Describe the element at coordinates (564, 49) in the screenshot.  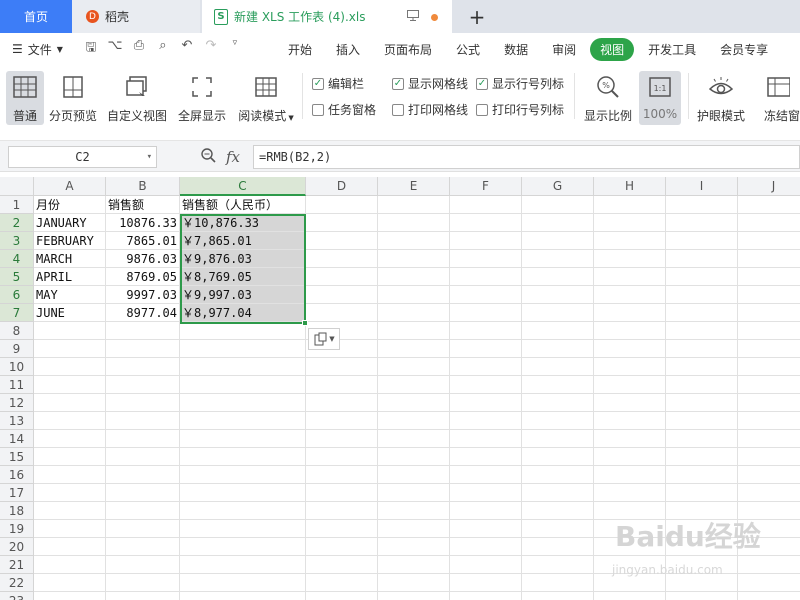
I see `tab-review: 审阅` at that location.